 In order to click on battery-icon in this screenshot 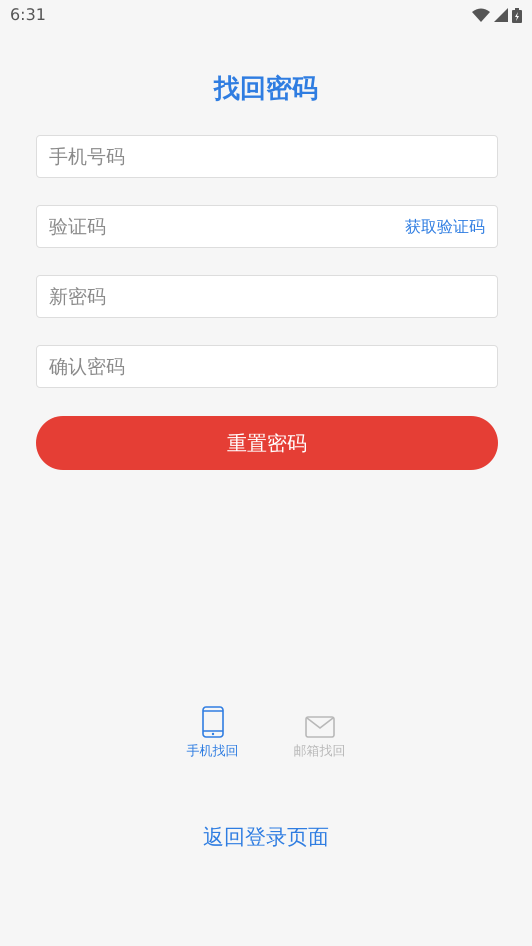, I will do `click(517, 15)`.